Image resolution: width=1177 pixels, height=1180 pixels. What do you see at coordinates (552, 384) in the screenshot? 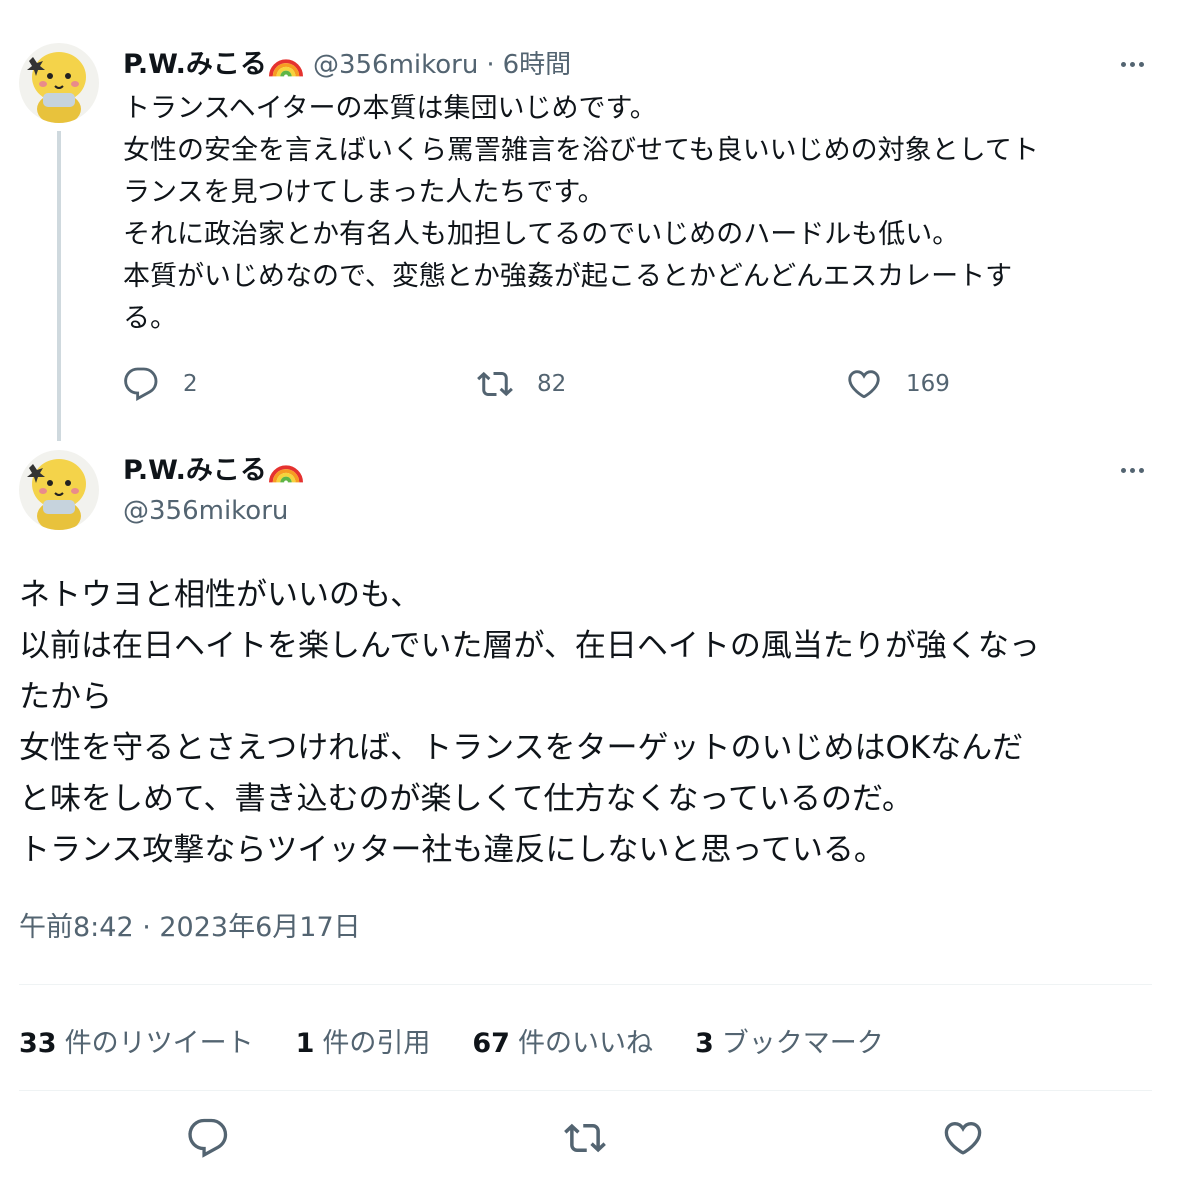
I see `retweet-count: 82` at bounding box center [552, 384].